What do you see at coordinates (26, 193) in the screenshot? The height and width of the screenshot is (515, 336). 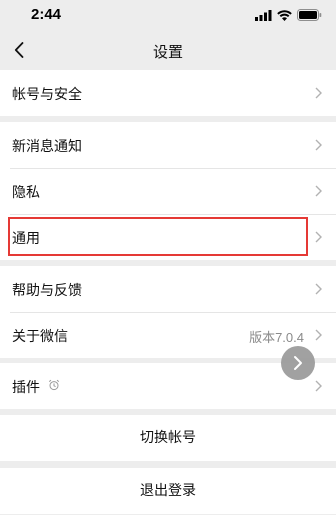 I see `settings-item-label: 隐私` at bounding box center [26, 193].